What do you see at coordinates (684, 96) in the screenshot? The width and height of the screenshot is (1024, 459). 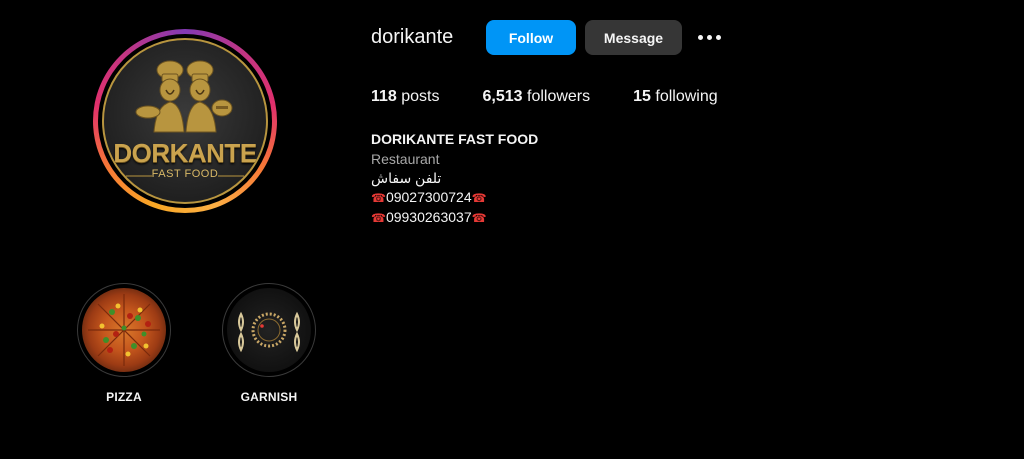 I see `following-label: following` at bounding box center [684, 96].